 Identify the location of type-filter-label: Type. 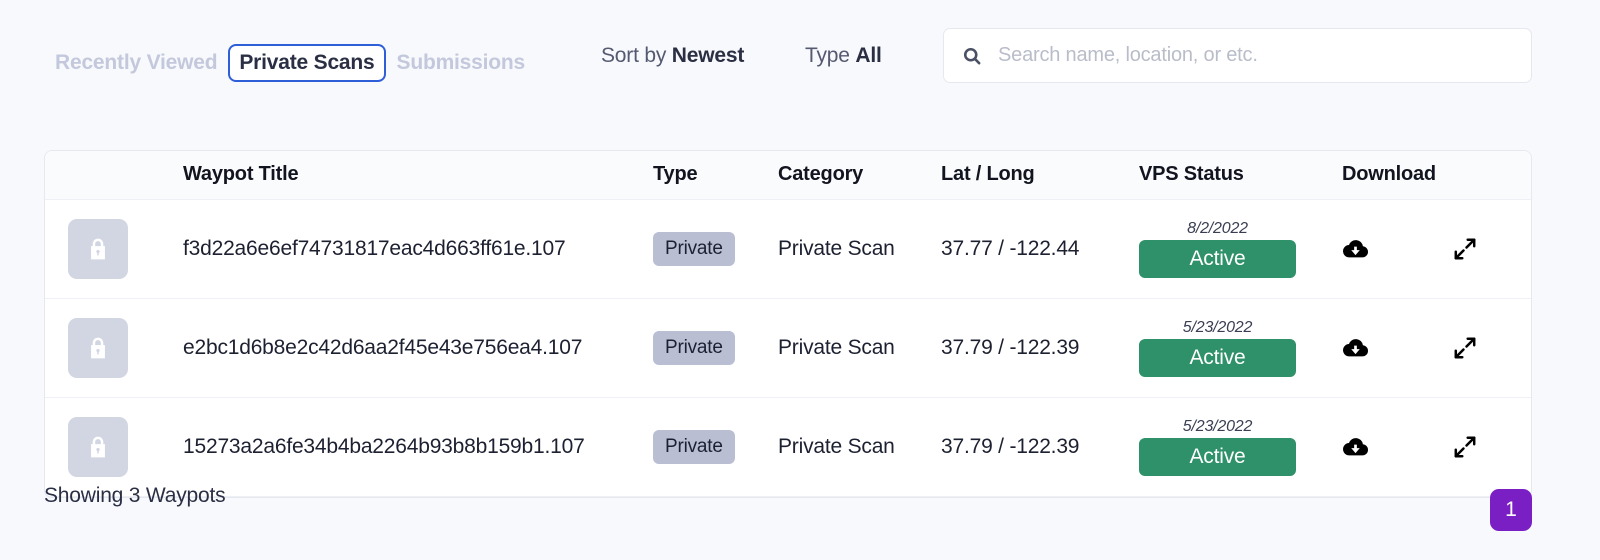
(827, 55).